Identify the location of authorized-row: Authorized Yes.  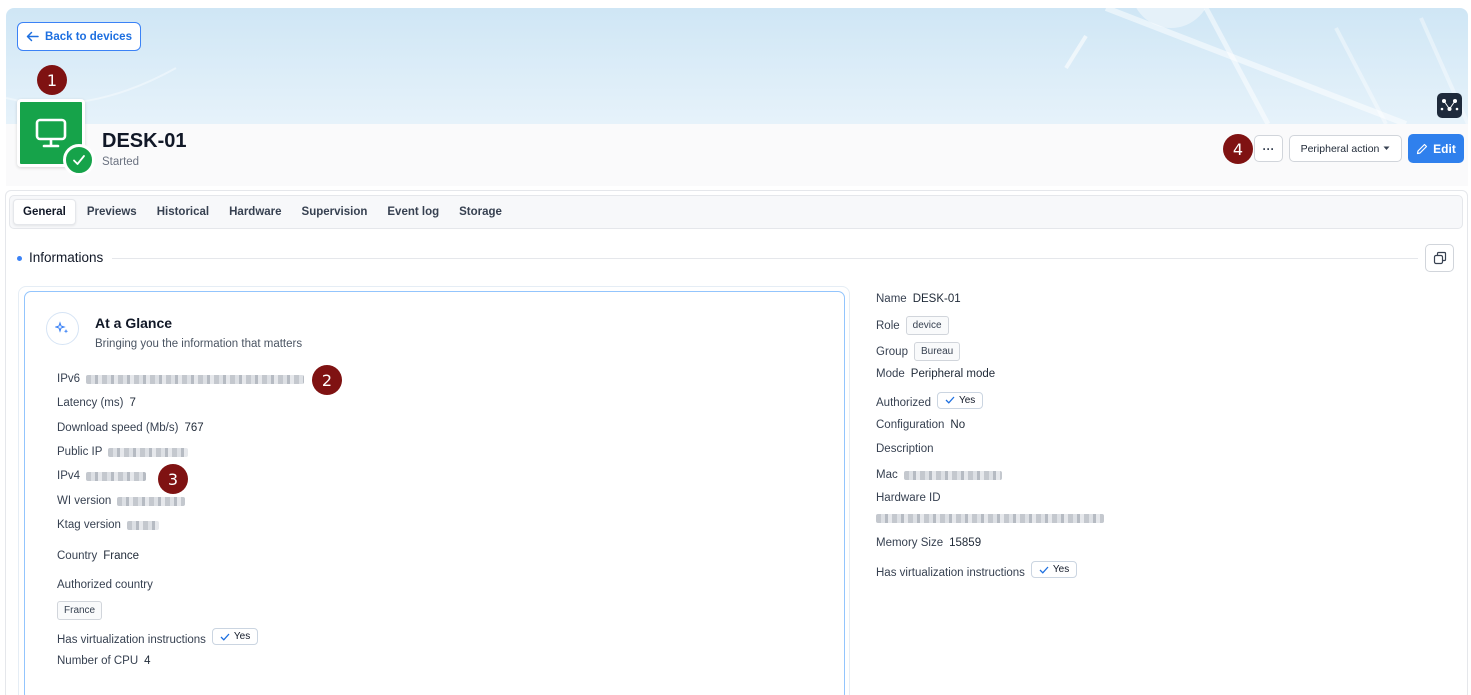
(930, 400).